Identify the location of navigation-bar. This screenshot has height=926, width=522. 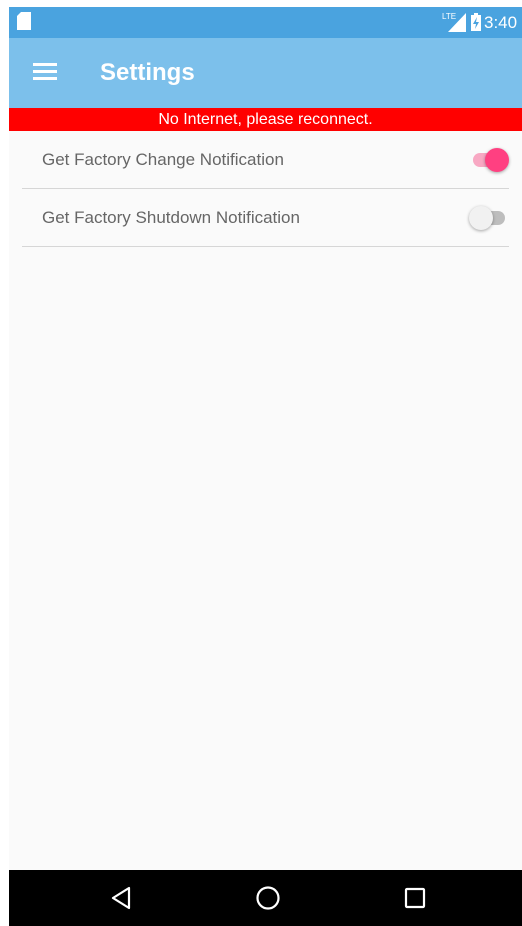
(265, 898).